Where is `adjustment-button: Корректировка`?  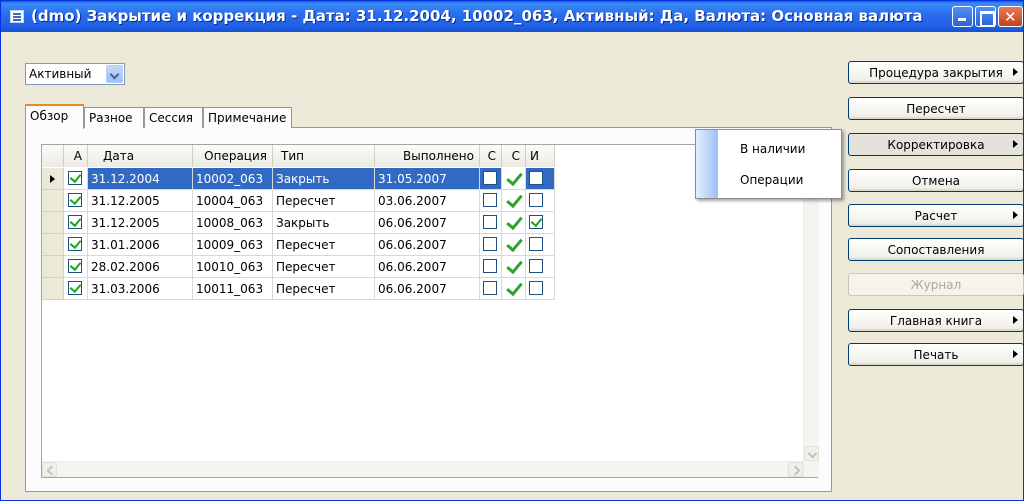
adjustment-button: Корректировка is located at coordinates (936, 144).